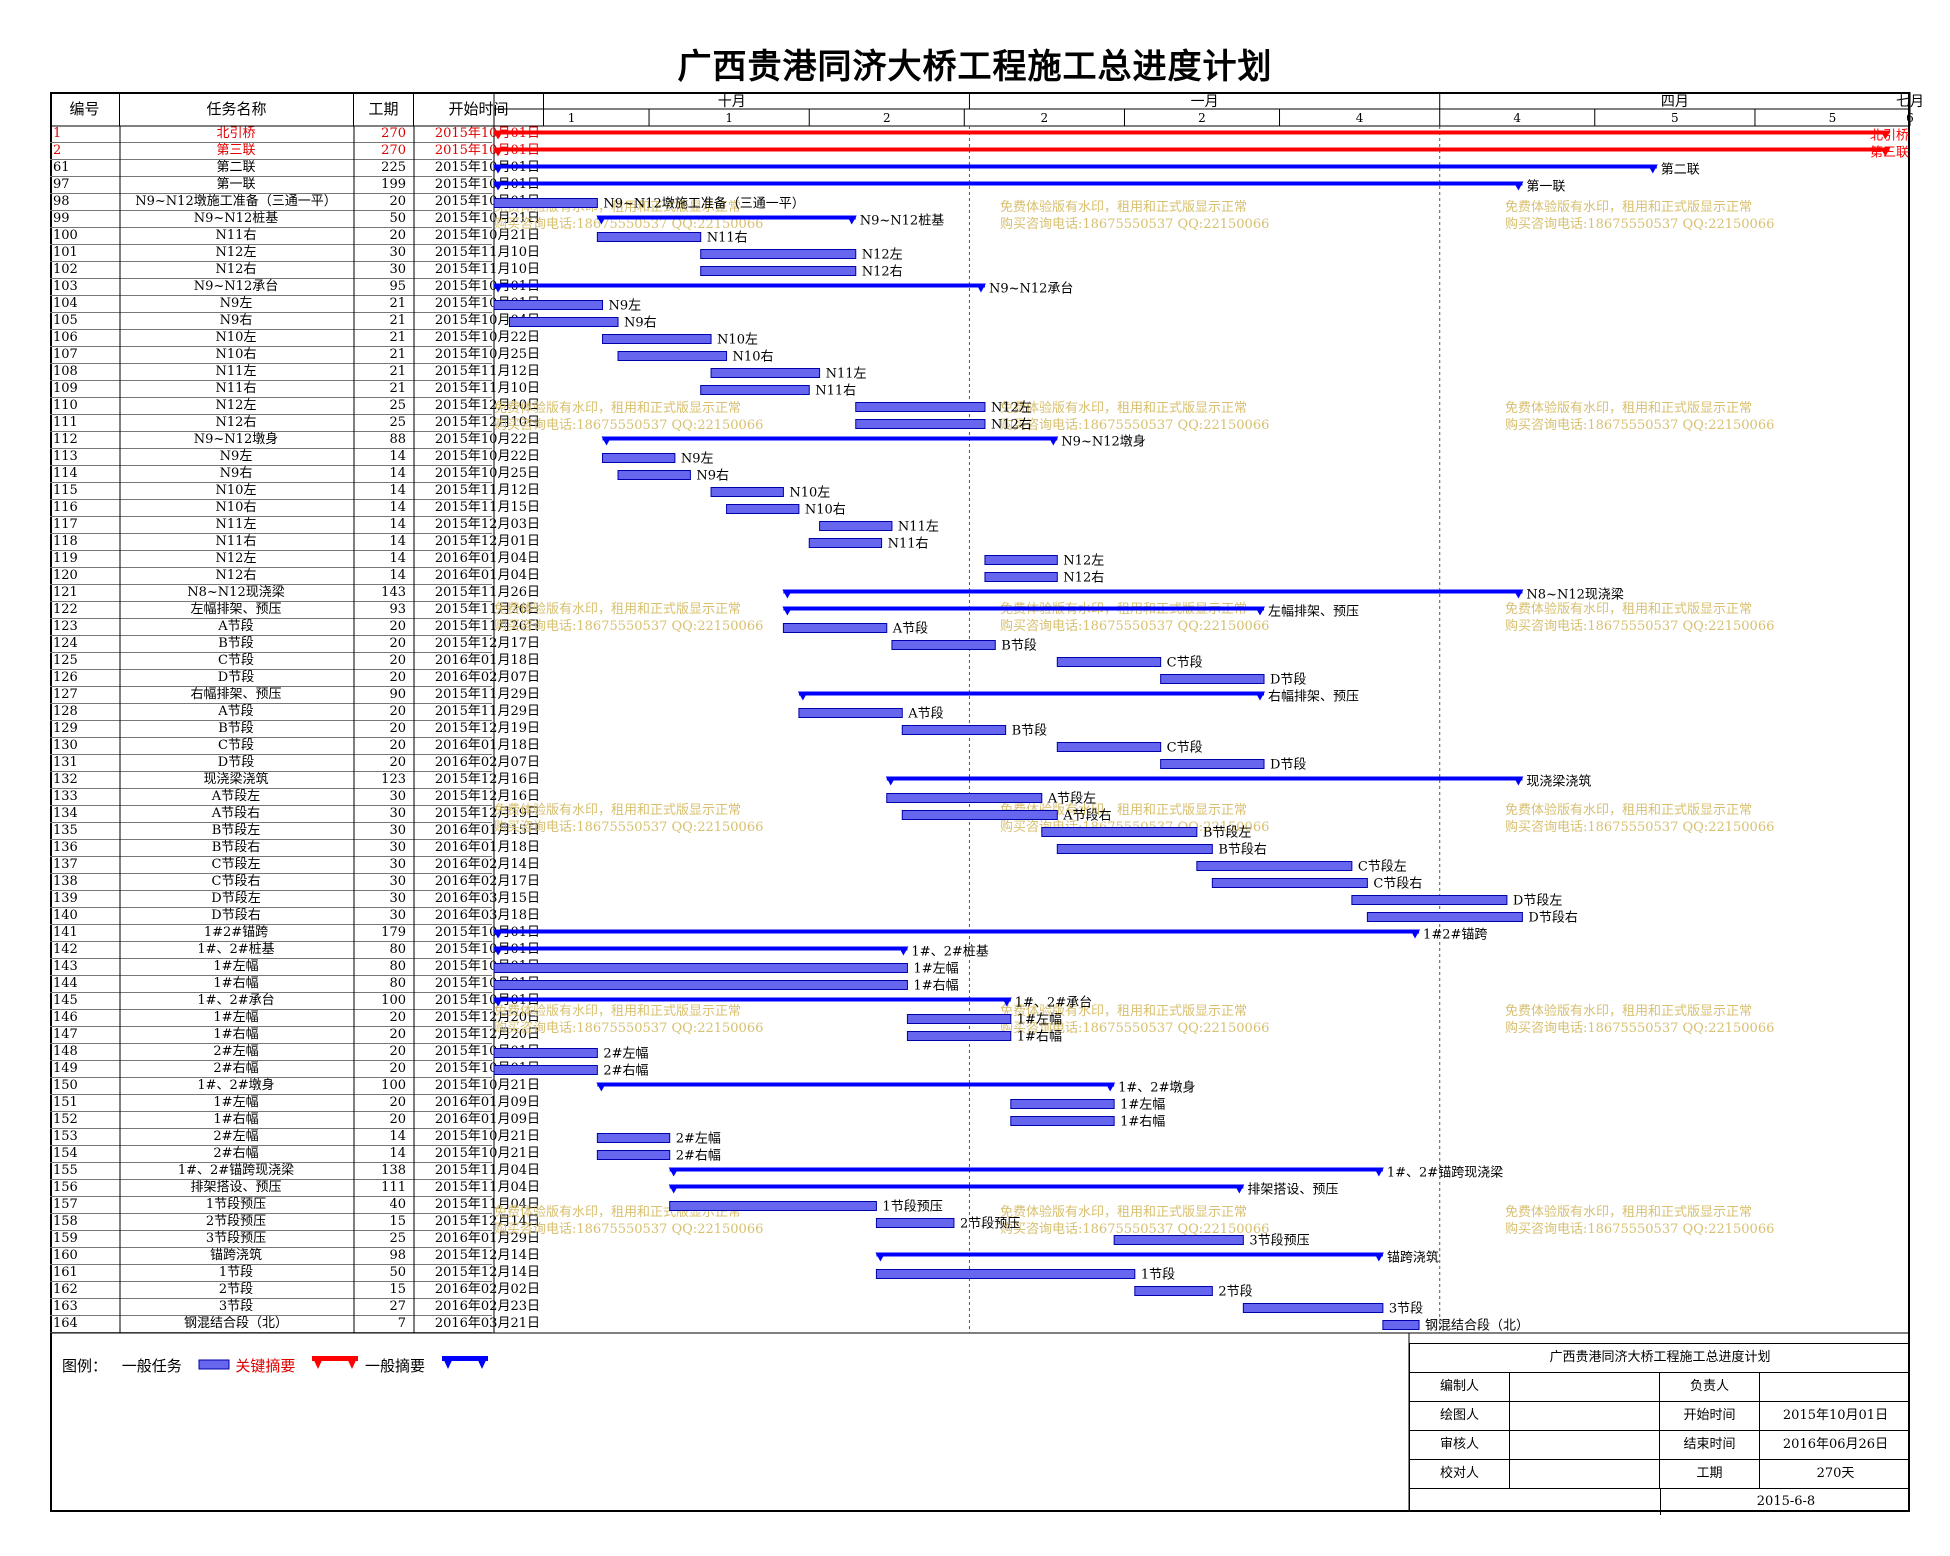 Image resolution: width=1950 pixels, height=1556 pixels. Describe the element at coordinates (703, 204) in the screenshot. I see `bar-label: N9~N12墩施工准备（三通一平）` at that location.